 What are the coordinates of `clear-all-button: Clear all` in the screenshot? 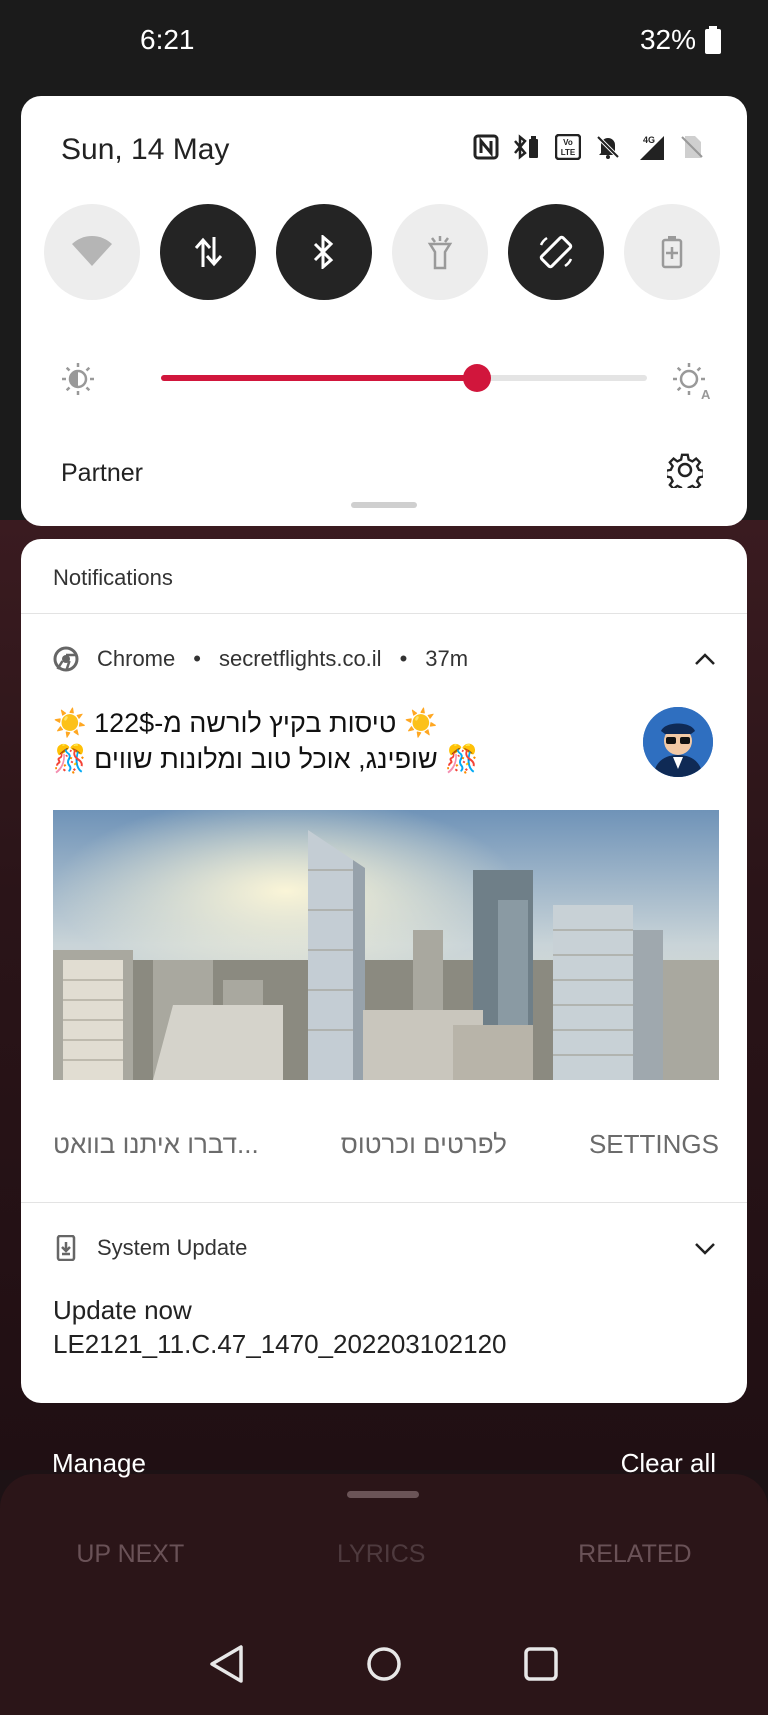 It's located at (668, 1463).